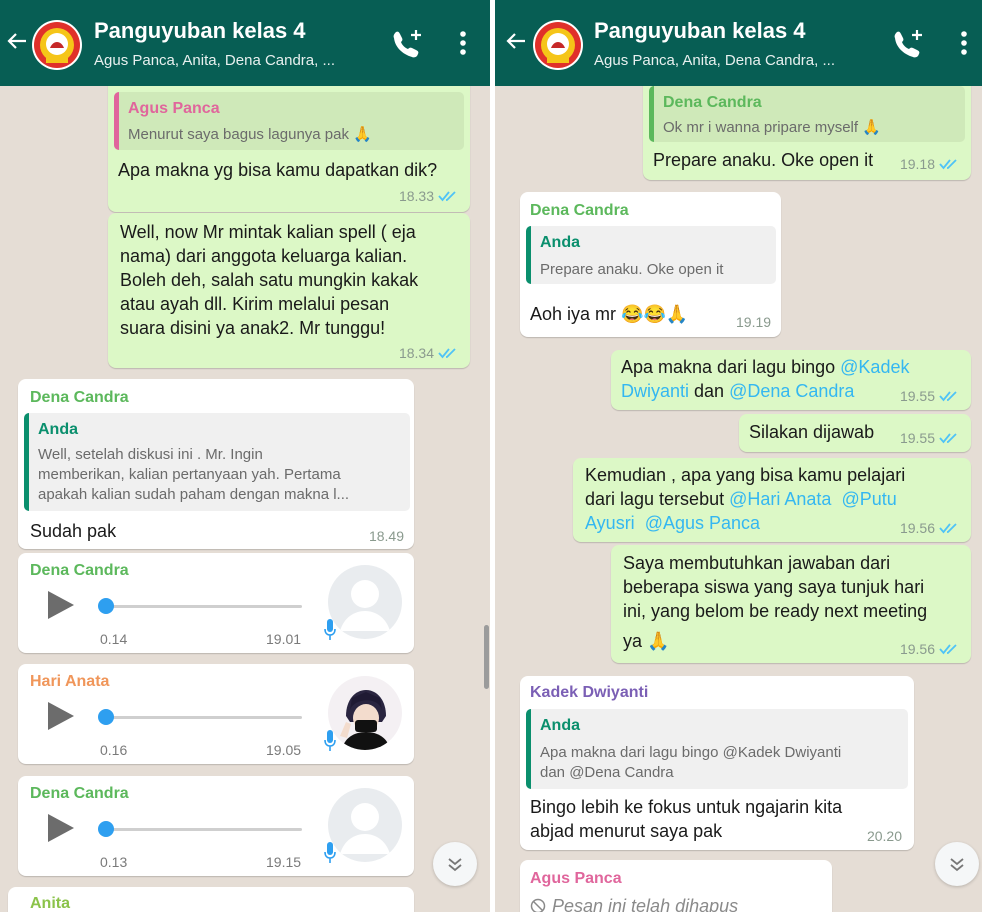 This screenshot has height=912, width=982. Describe the element at coordinates (651, 255) in the screenshot. I see `quoted-message: Anda Prepare anaku. Oke open it` at that location.